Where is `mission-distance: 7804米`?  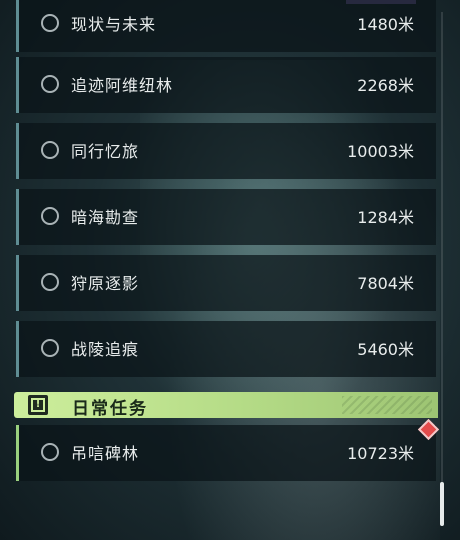
mission-distance: 7804米 is located at coordinates (385, 283).